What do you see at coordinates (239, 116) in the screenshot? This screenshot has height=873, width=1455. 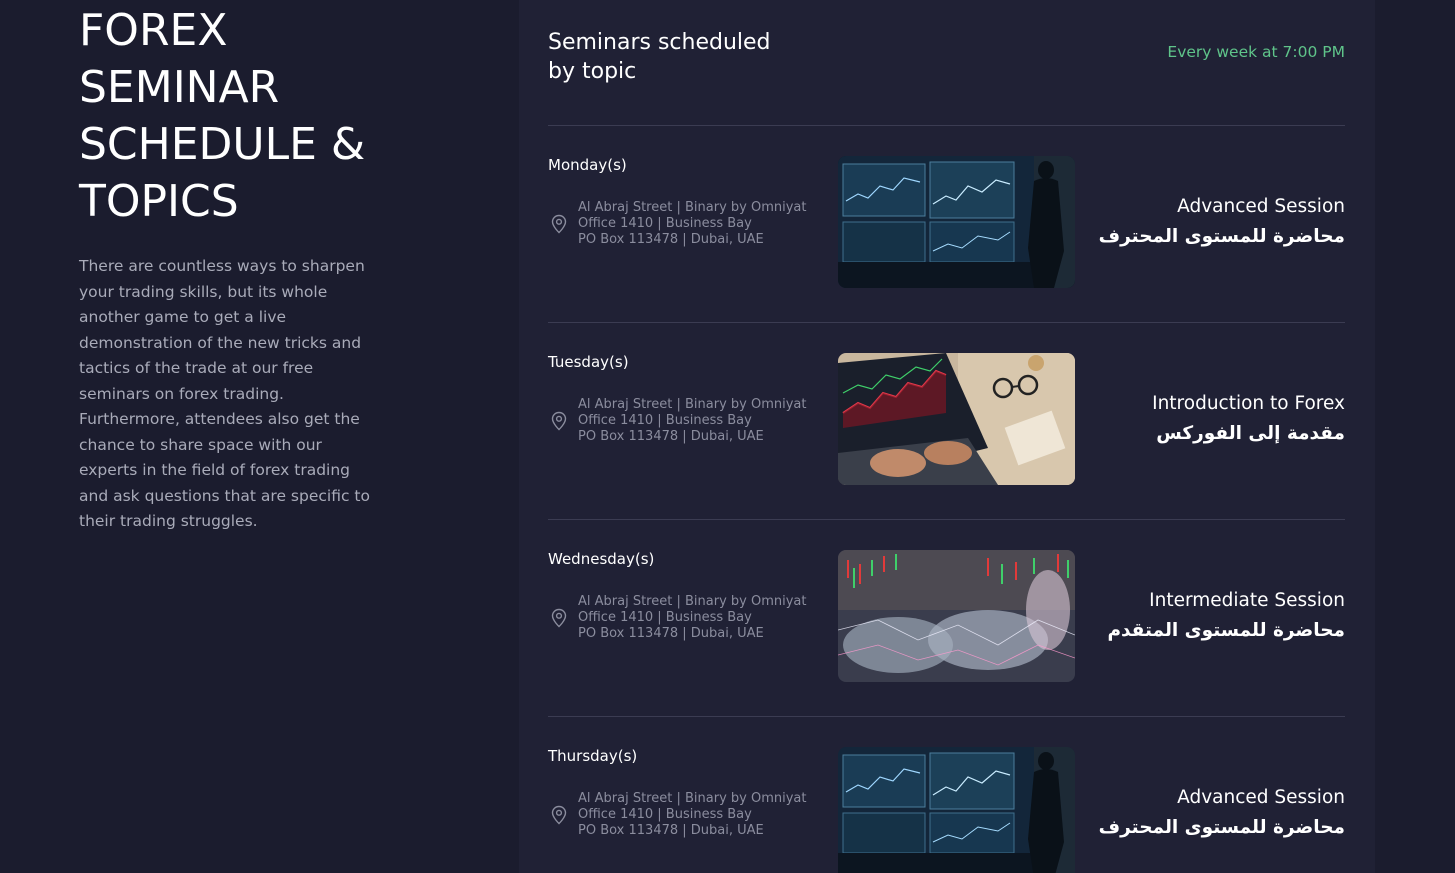 I see `page-title: FOREX SEMINAR SCHEDULE & TOPICS` at bounding box center [239, 116].